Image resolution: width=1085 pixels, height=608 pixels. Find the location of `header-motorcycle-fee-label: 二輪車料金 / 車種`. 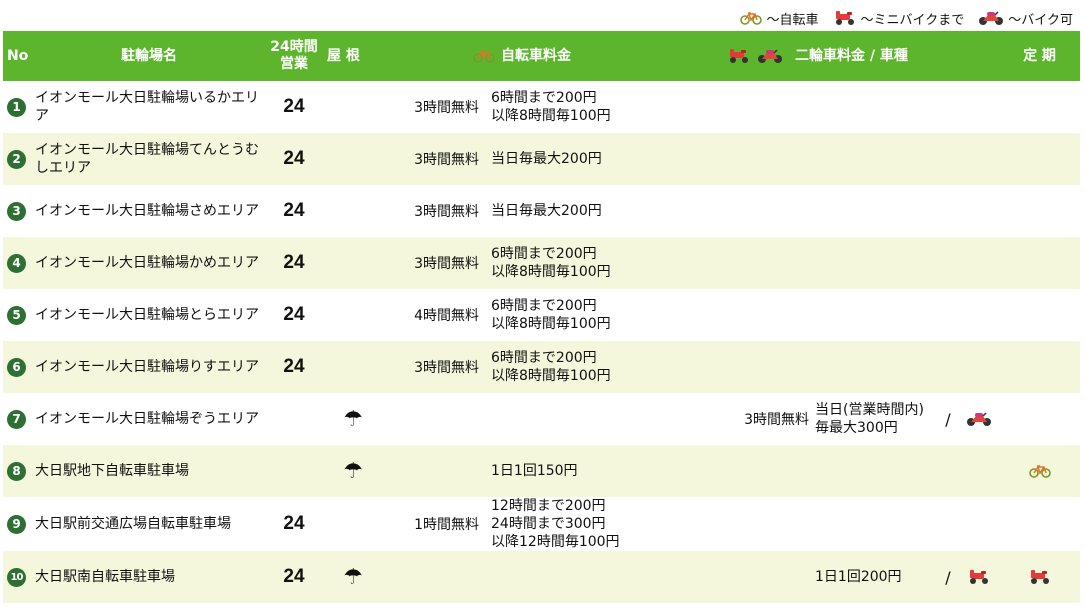

header-motorcycle-fee-label: 二輪車料金 / 車種 is located at coordinates (851, 55).